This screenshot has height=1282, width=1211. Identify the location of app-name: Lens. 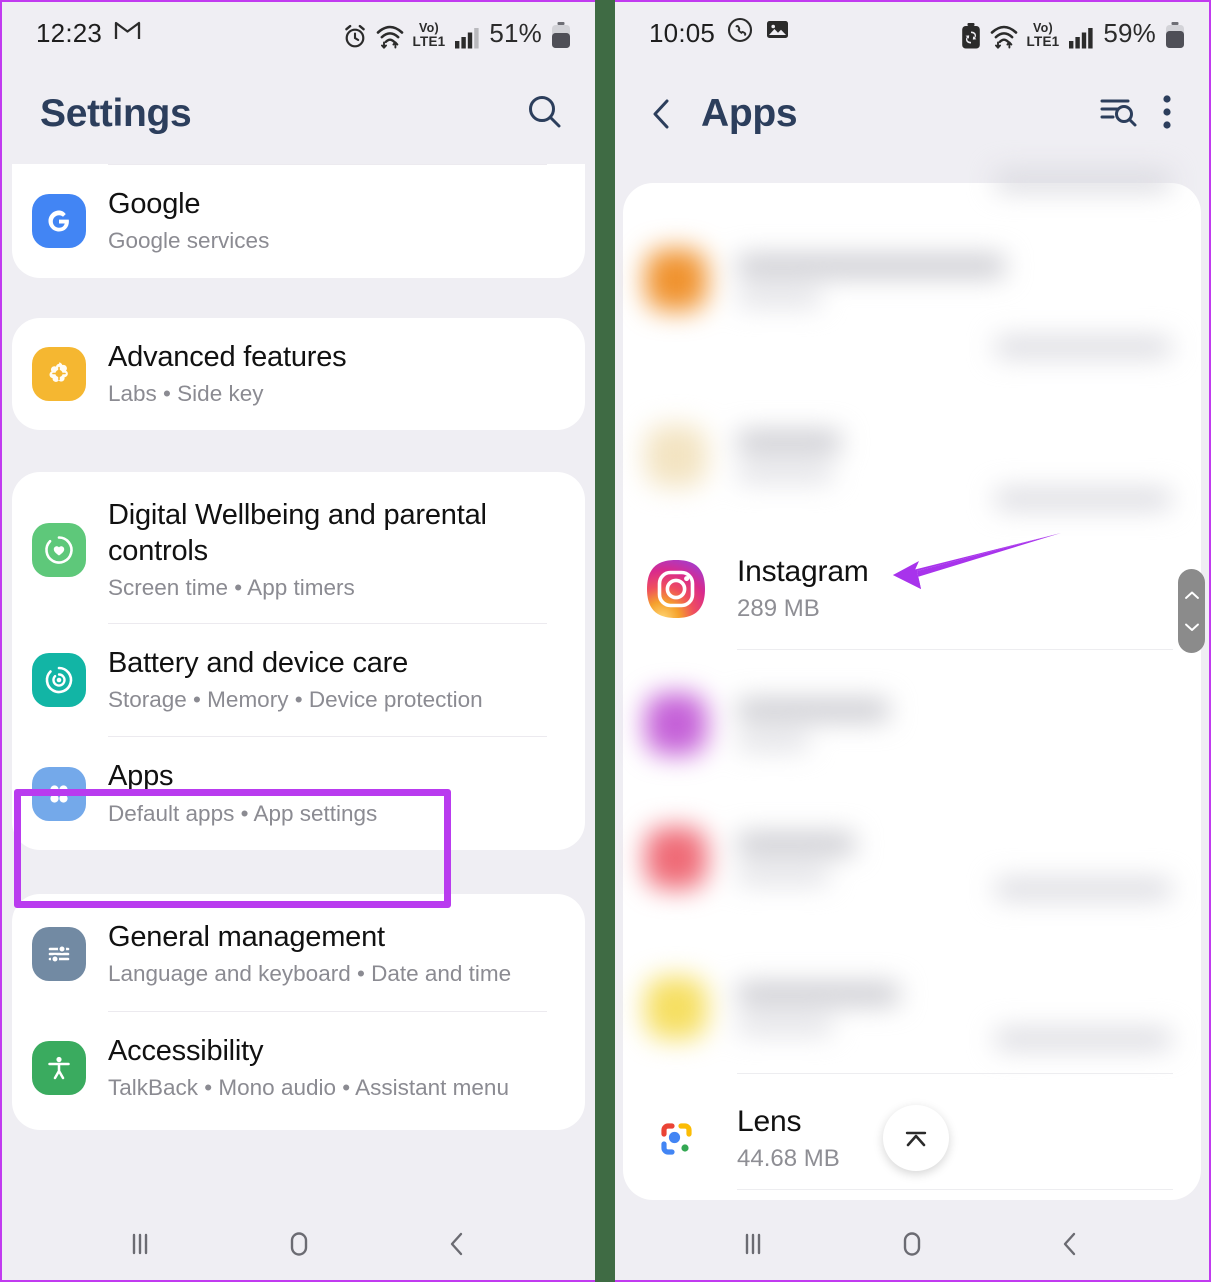
(769, 1121).